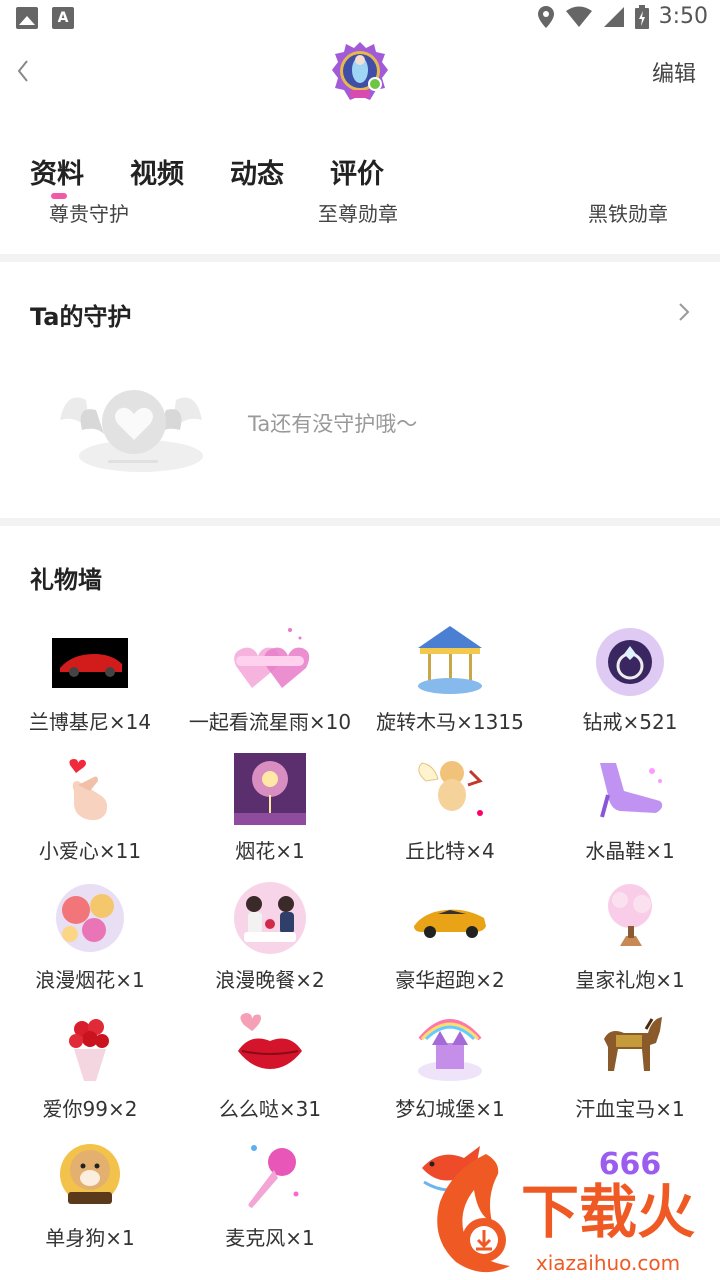  I want to click on wifi-icon, so click(578, 16).